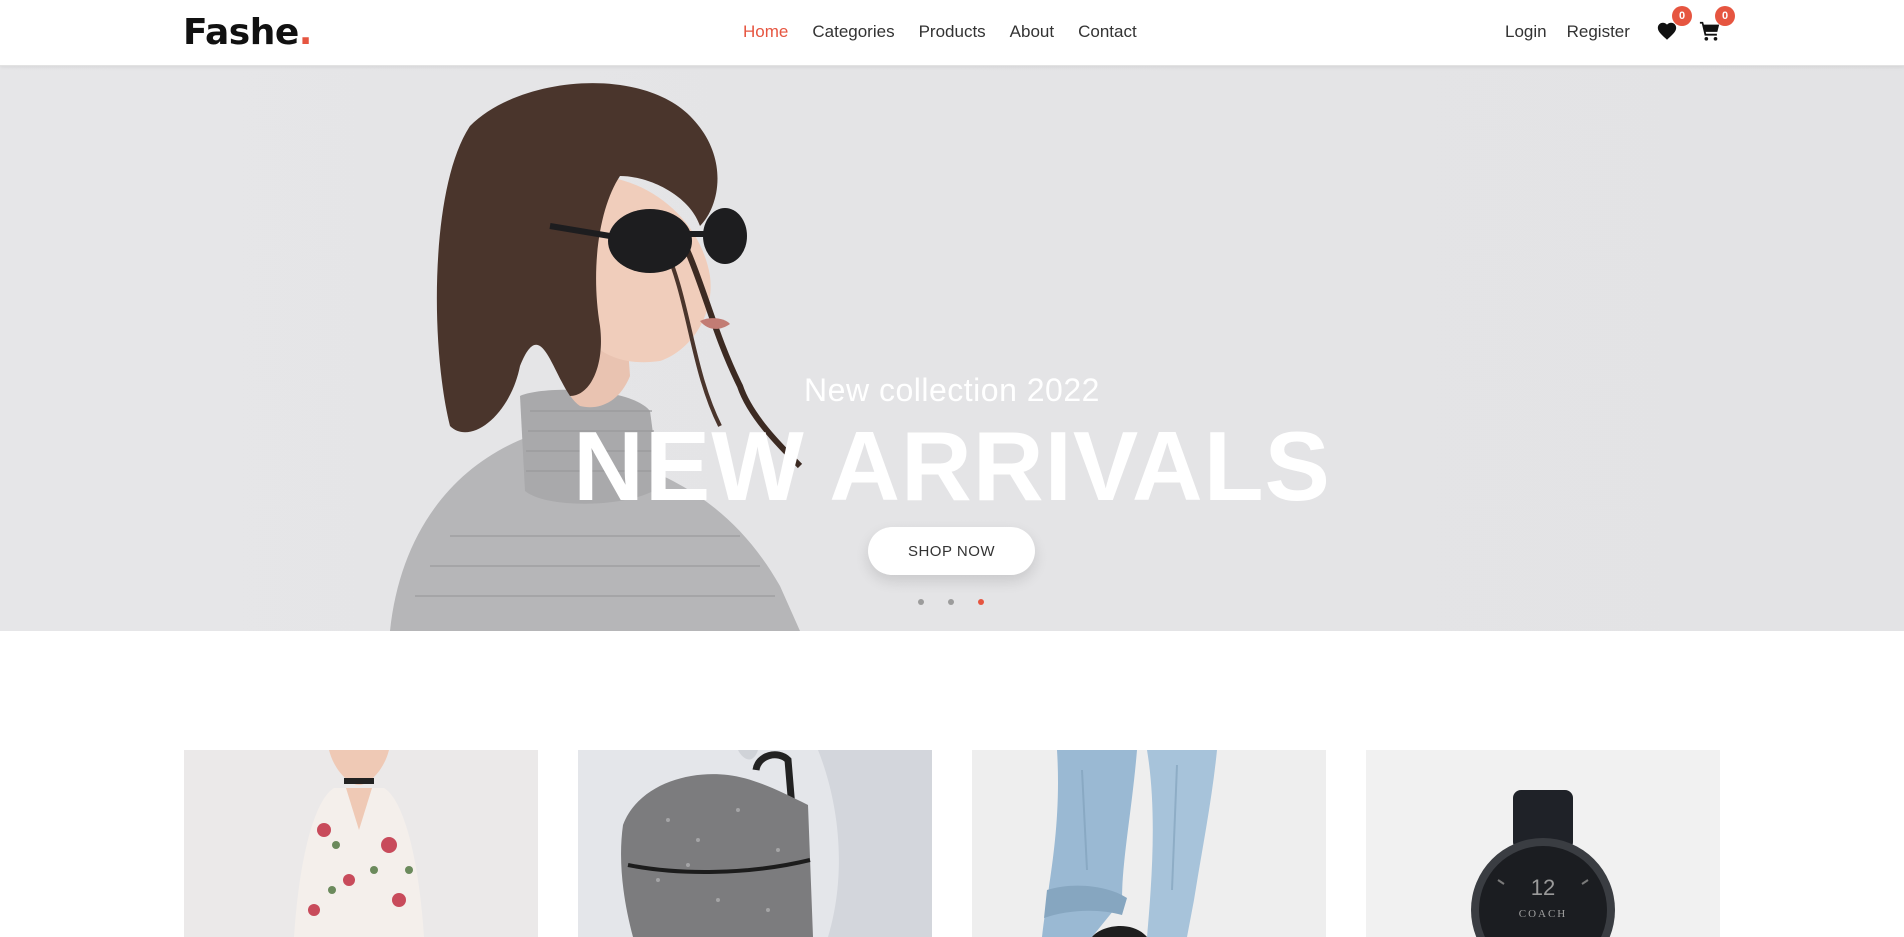 The width and height of the screenshot is (1904, 937). What do you see at coordinates (241, 32) in the screenshot?
I see `logo-text: Fashe` at bounding box center [241, 32].